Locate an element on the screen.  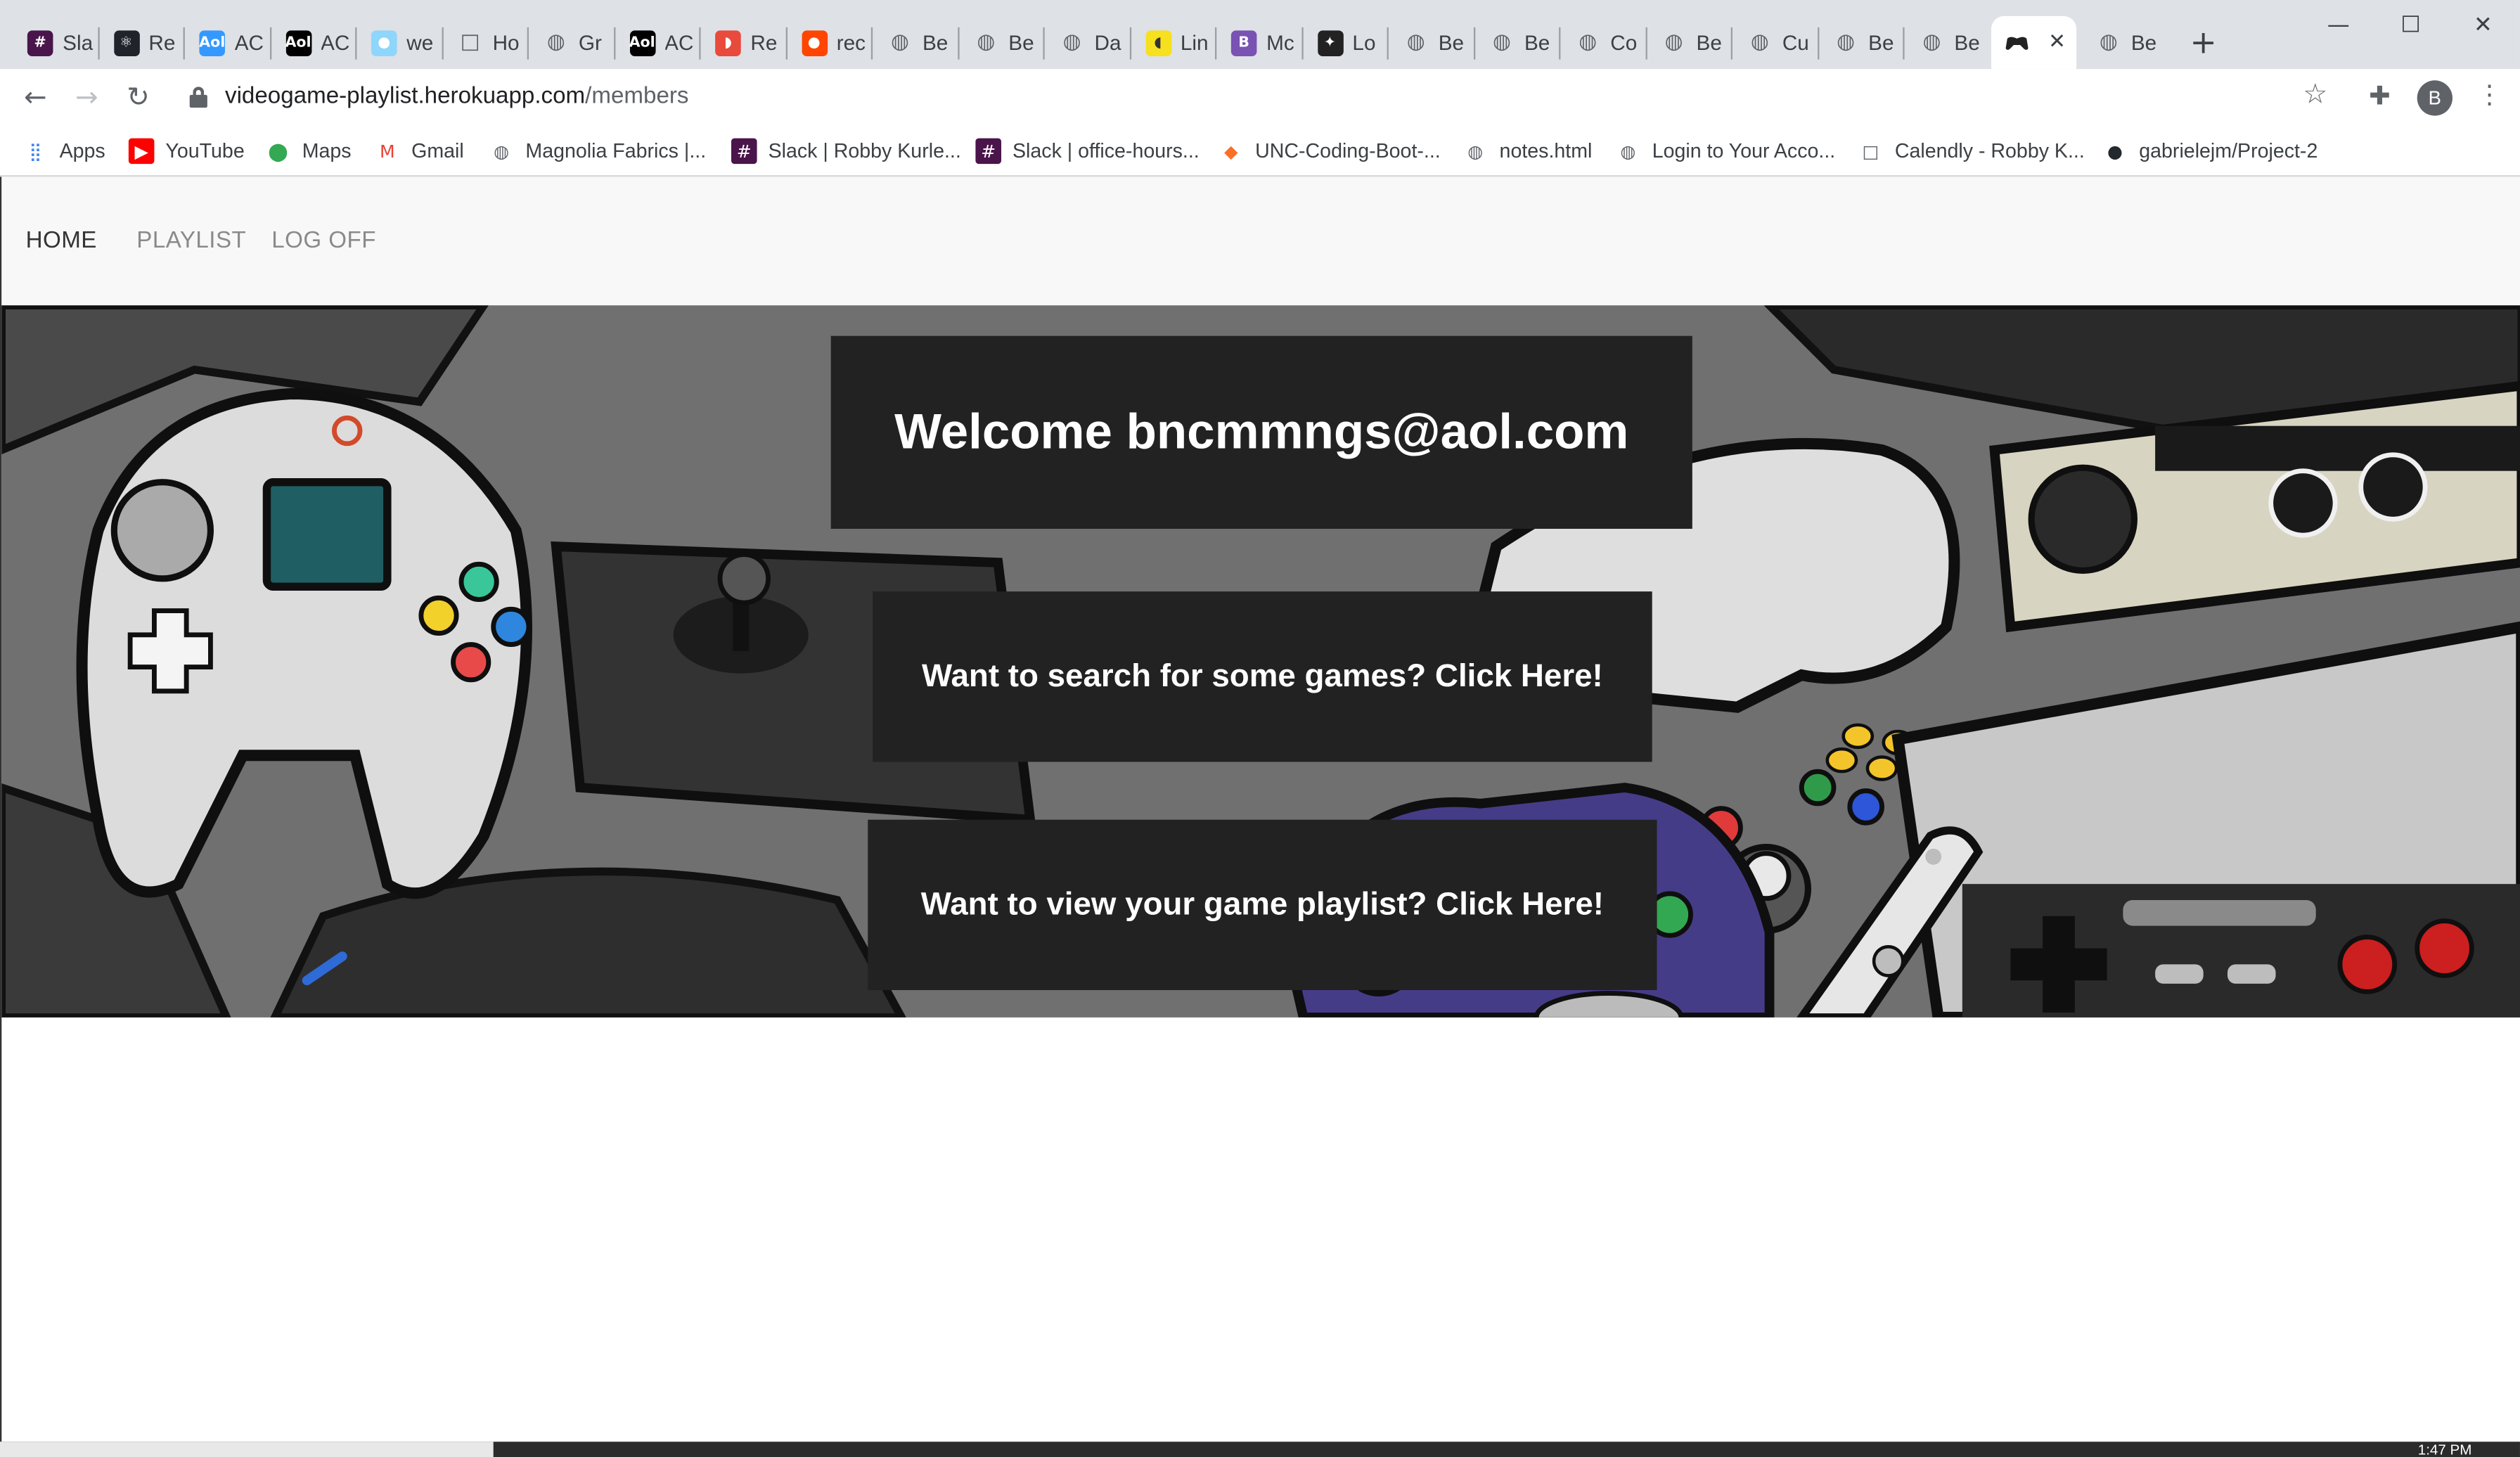
tab: ⚛ Re is located at coordinates (141, 42).